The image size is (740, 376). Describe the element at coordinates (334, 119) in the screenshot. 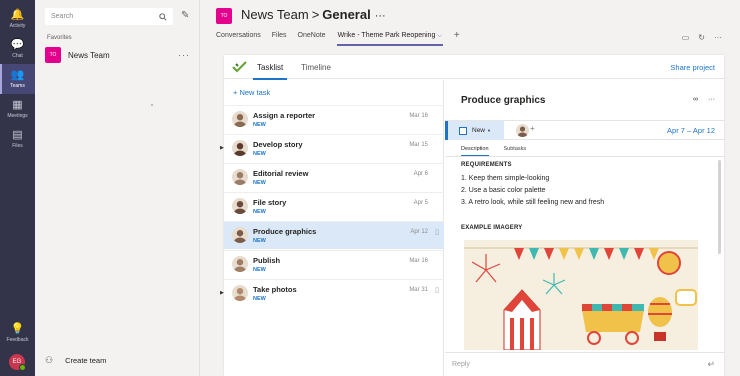

I see `task-row: Assign a reporter NEW Mar 16` at that location.